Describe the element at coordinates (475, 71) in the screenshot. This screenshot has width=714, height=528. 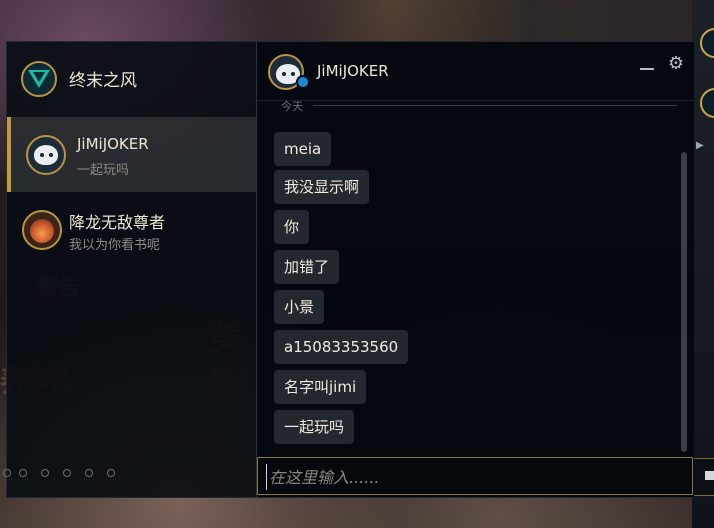
I see `chat-header: JiMiJOKER ⚙` at that location.